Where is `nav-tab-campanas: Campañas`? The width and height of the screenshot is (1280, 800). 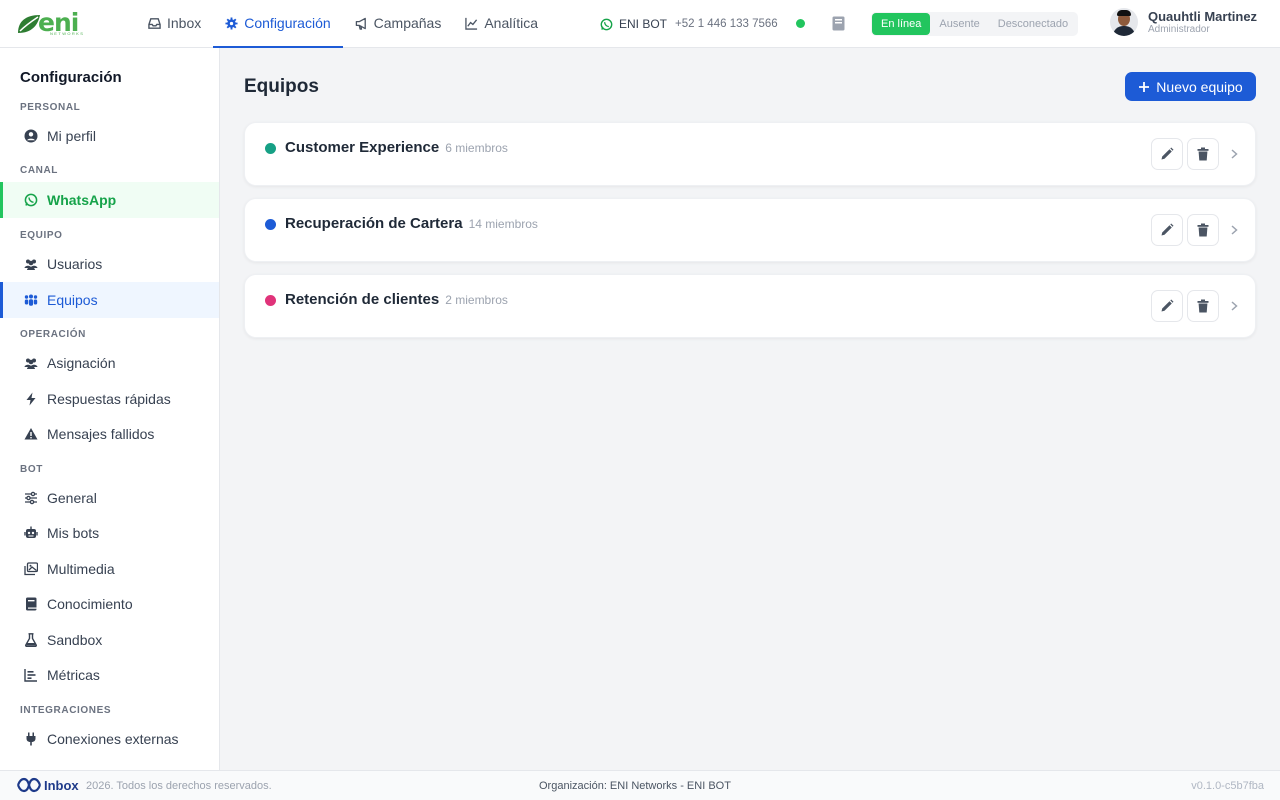
nav-tab-campanas: Campañas is located at coordinates (398, 24).